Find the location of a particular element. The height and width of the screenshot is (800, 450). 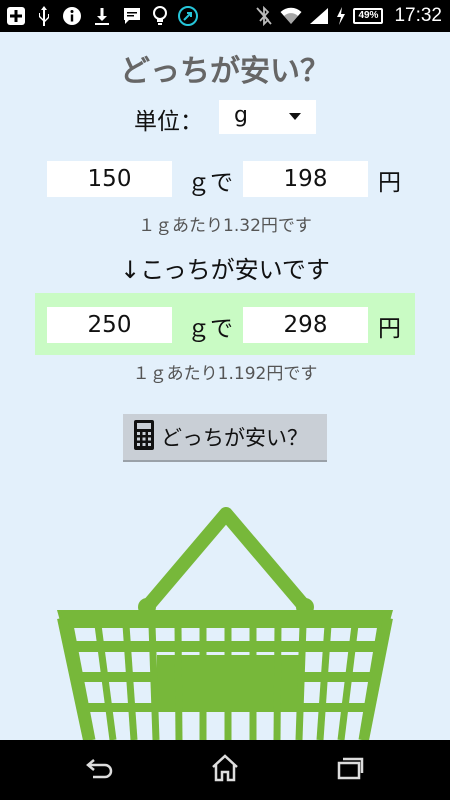

status-bar: 49% 17:32 is located at coordinates (225, 16).